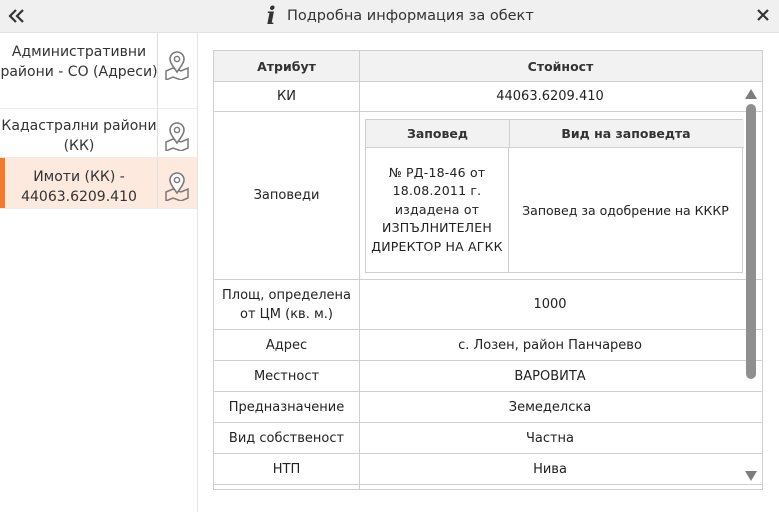 Image resolution: width=779 pixels, height=512 pixels. I want to click on collapse-panel-button, so click(17, 16).